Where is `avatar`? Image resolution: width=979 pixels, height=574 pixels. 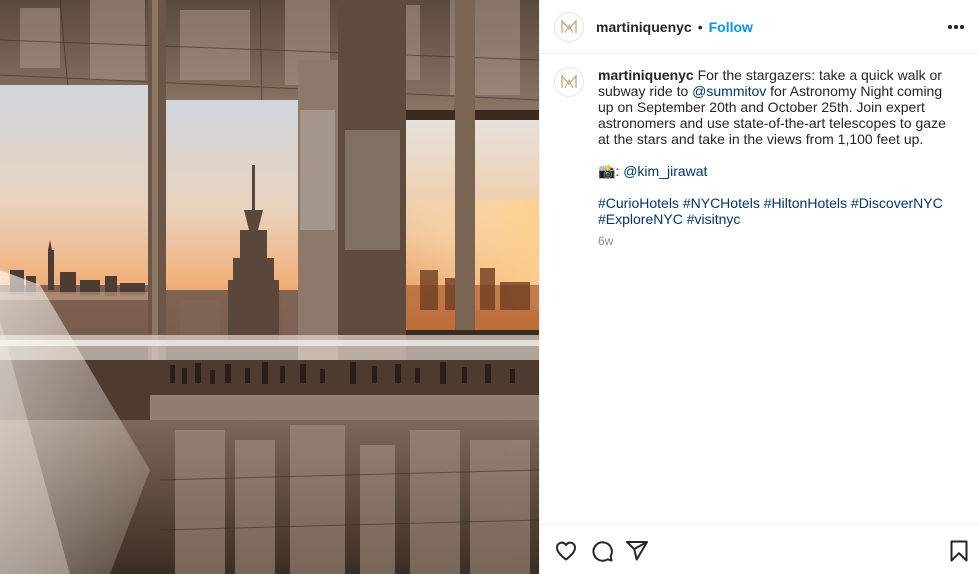
avatar is located at coordinates (569, 26).